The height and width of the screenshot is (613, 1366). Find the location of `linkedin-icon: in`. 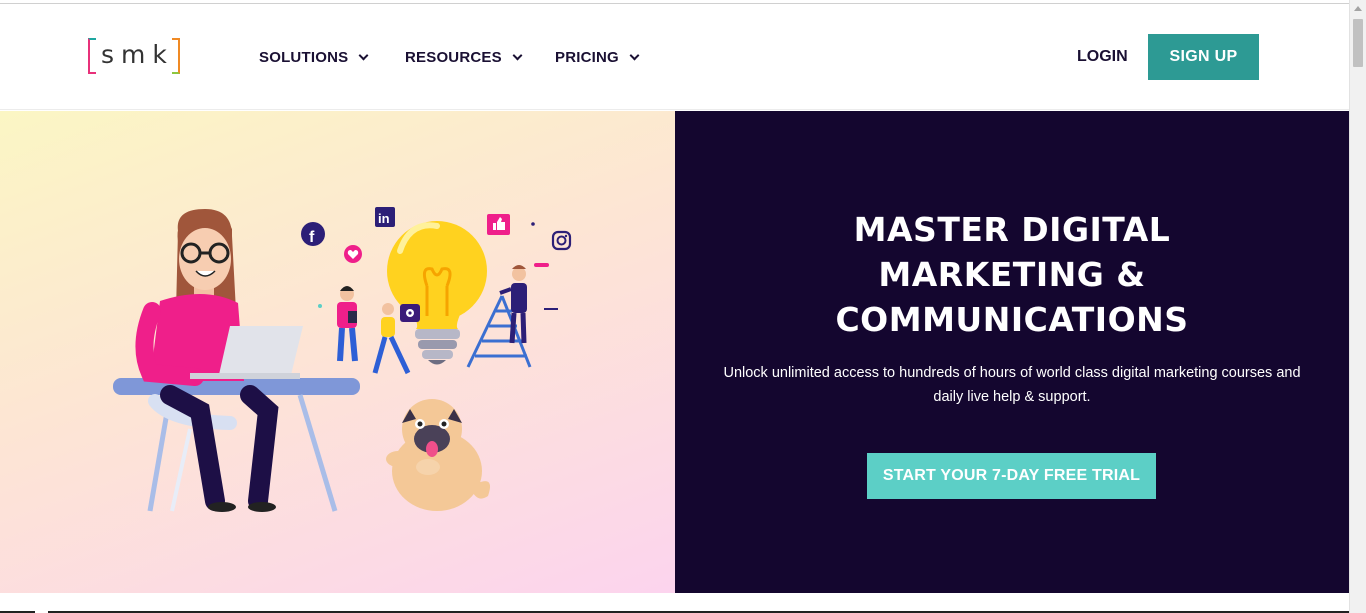

linkedin-icon: in is located at coordinates (385, 217).